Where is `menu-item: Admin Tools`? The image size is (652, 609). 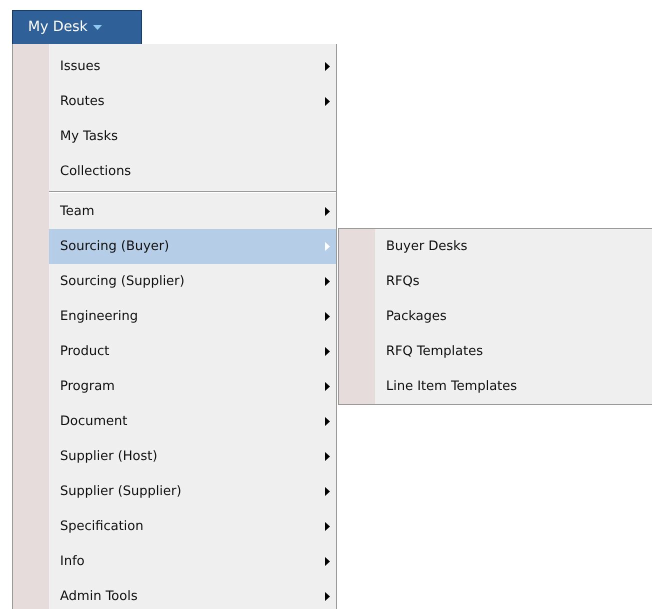
menu-item: Admin Tools is located at coordinates (192, 594).